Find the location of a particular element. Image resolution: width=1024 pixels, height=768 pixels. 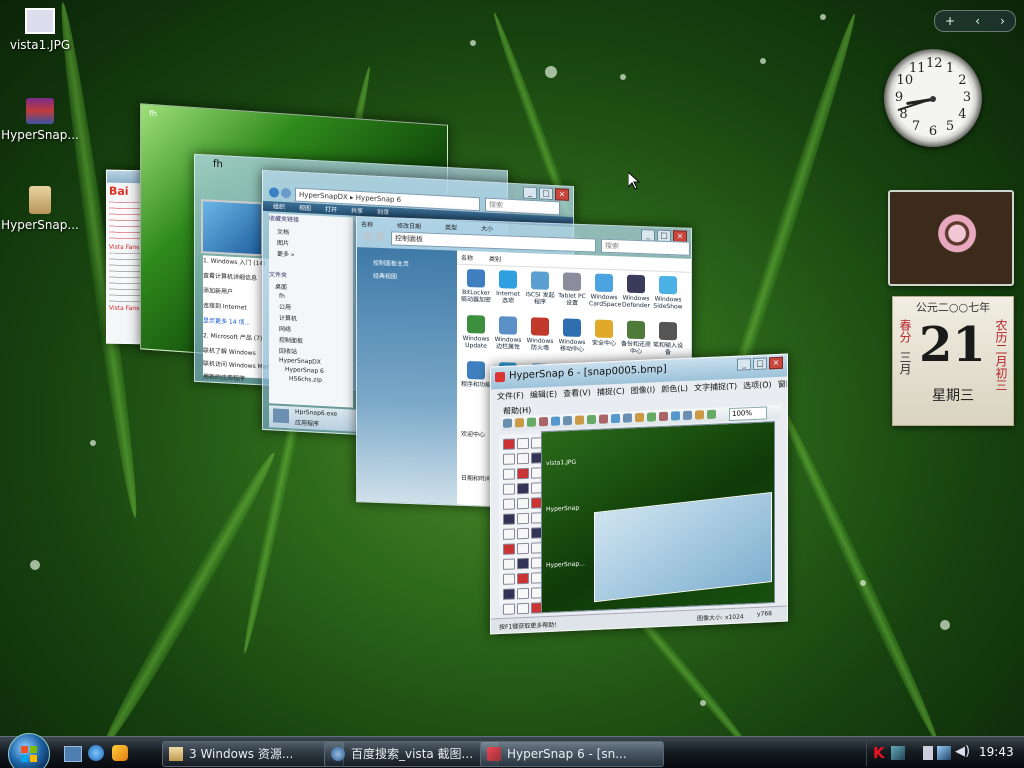

tray-device-icon is located at coordinates (928, 753).